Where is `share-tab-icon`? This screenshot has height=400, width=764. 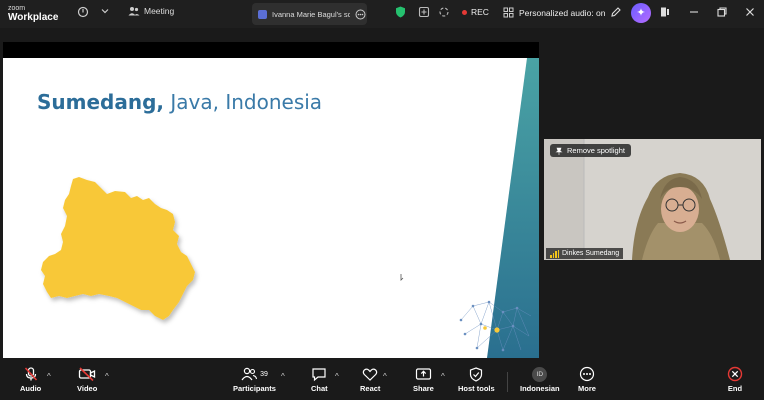 share-tab-icon is located at coordinates (262, 14).